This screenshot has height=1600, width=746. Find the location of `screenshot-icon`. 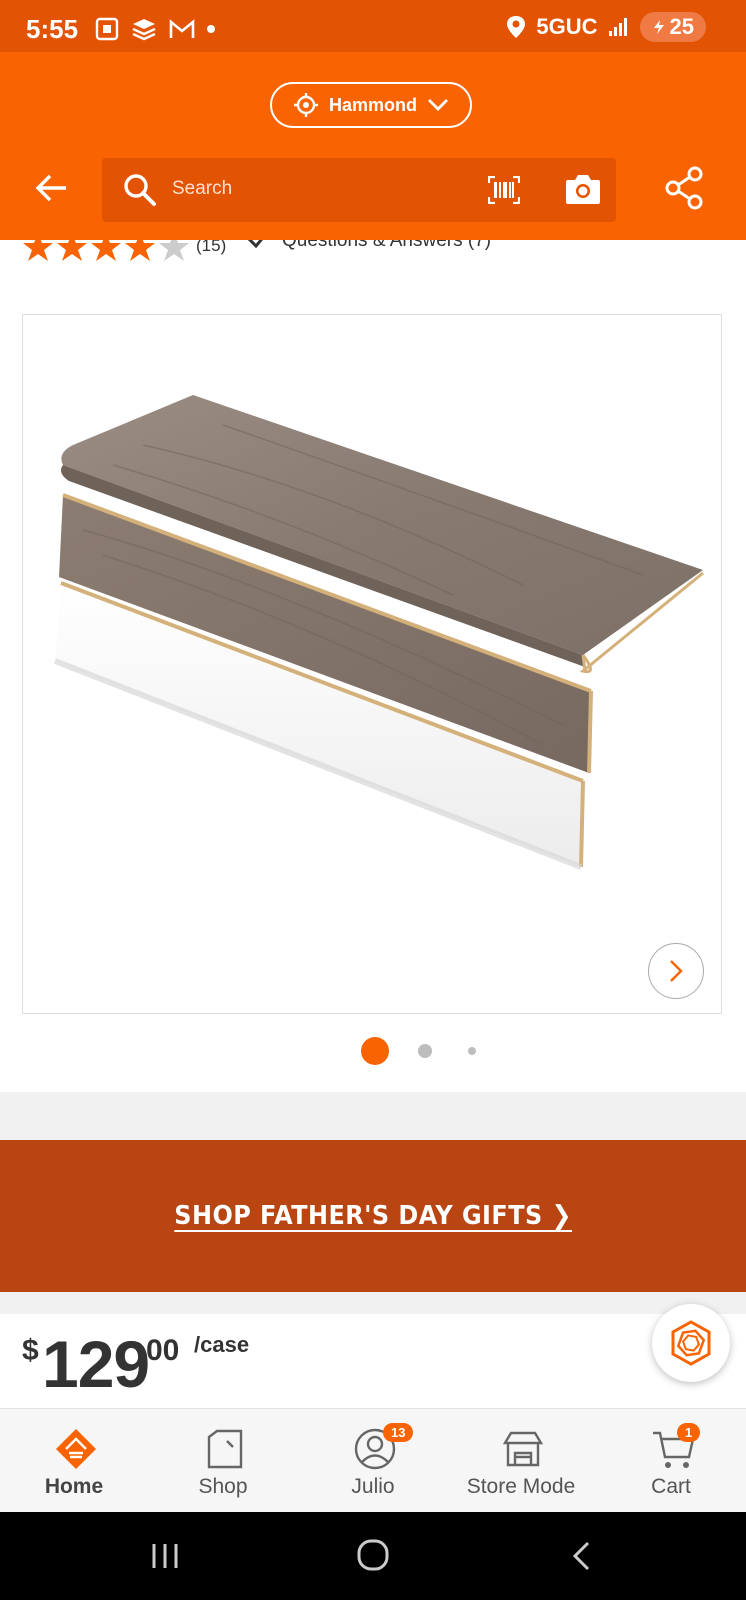

screenshot-icon is located at coordinates (107, 29).